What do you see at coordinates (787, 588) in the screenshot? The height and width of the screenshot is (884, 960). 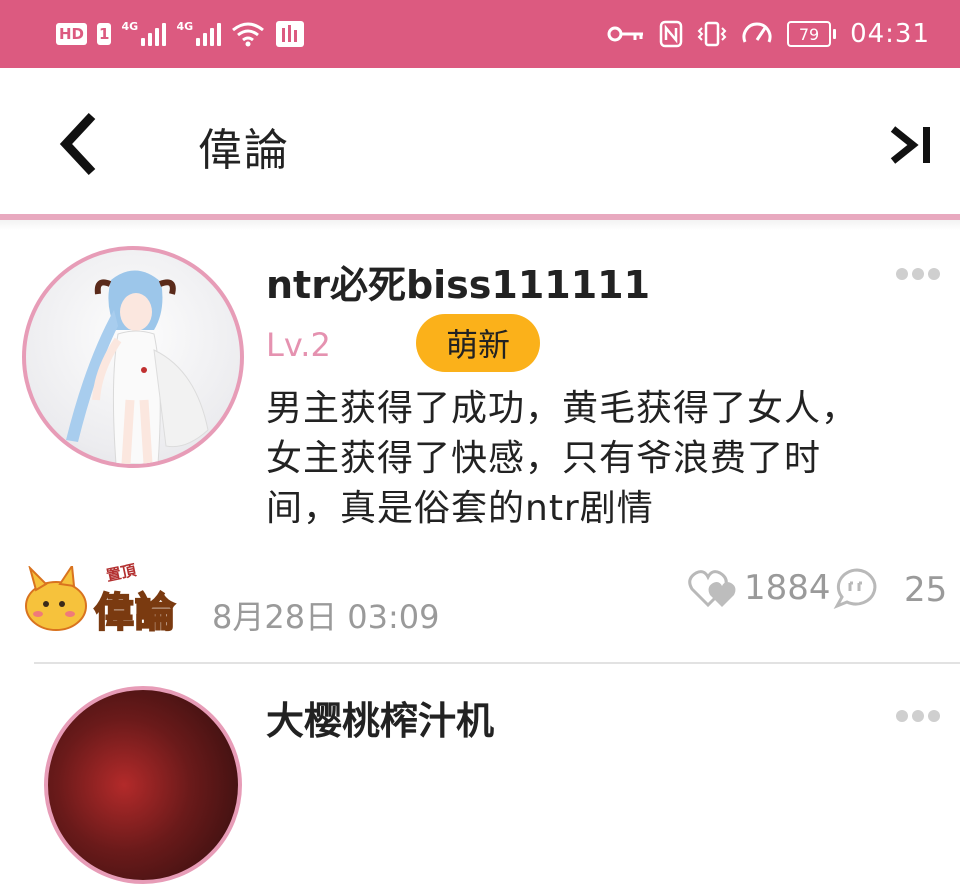 I see `like-count: 1884` at bounding box center [787, 588].